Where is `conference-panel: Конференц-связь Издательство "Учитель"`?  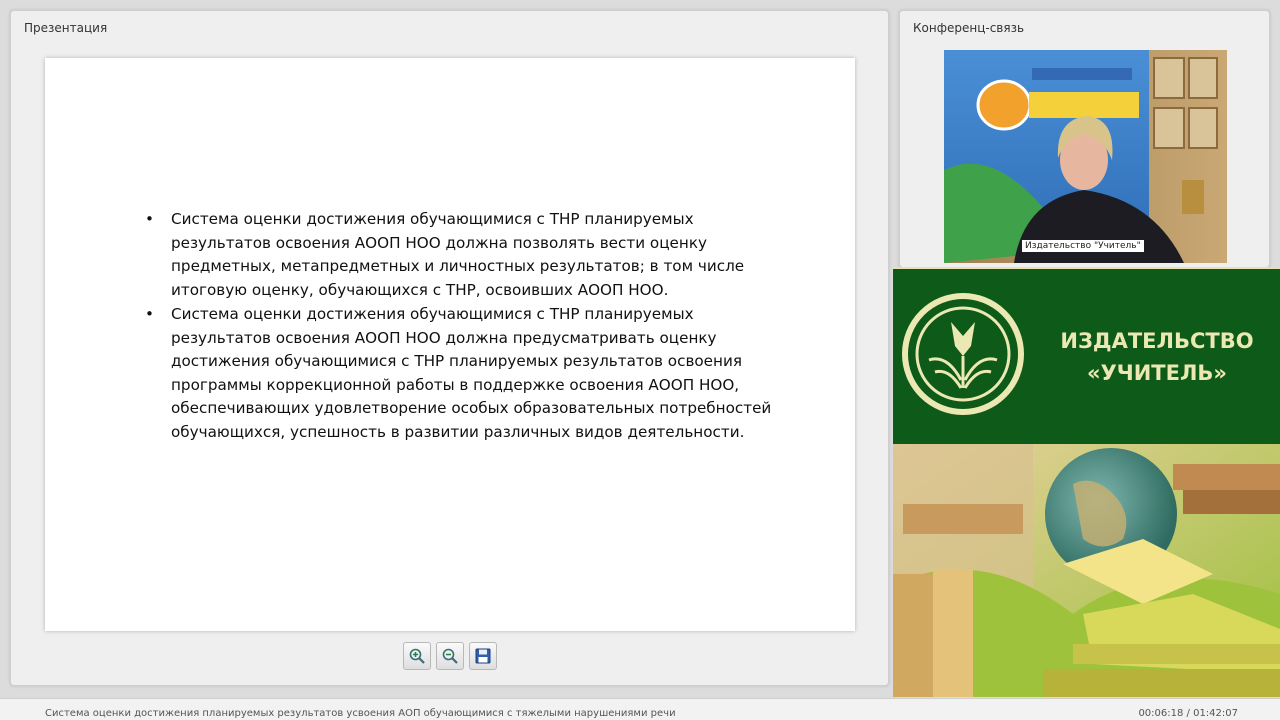
conference-panel: Конференц-связь Издательство "Учитель" is located at coordinates (1084, 139).